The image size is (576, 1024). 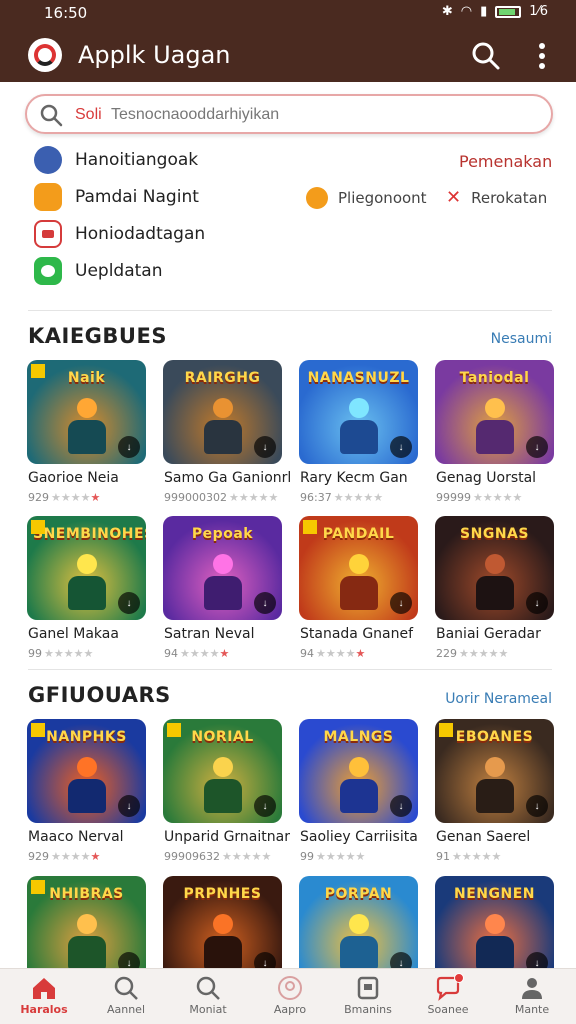 What do you see at coordinates (222, 412) in the screenshot?
I see `game-tile: RAIRGHG ↓` at bounding box center [222, 412].